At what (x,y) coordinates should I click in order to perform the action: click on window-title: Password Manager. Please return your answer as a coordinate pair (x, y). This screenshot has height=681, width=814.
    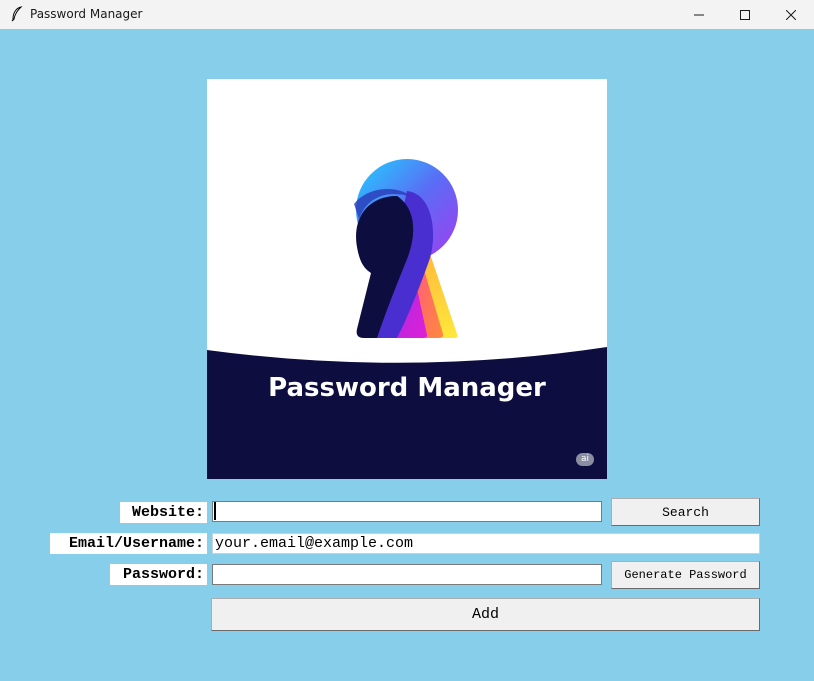
    Looking at the image, I should click on (86, 14).